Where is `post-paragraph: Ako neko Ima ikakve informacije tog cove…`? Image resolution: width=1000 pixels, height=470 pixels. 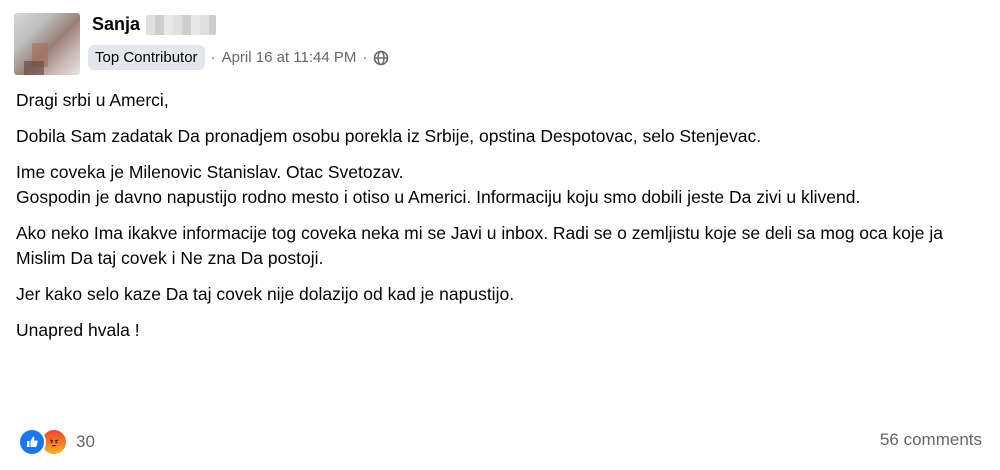 post-paragraph: Ako neko Ima ikakve informacije tog cove… is located at coordinates (479, 245).